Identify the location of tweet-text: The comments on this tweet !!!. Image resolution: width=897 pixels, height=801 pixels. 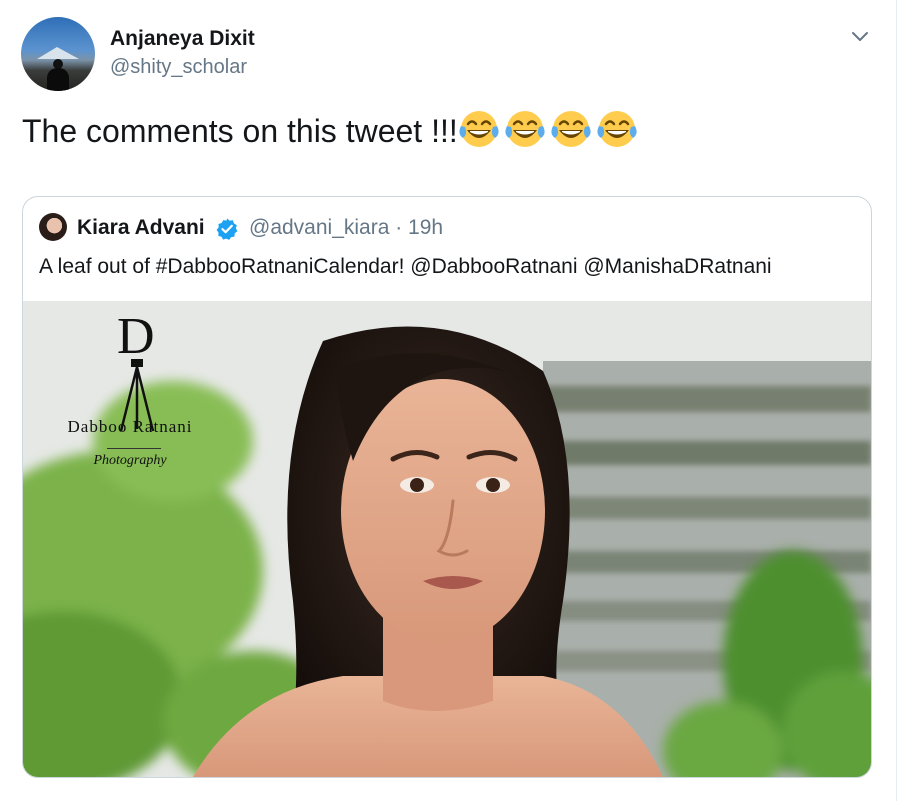
(332, 129).